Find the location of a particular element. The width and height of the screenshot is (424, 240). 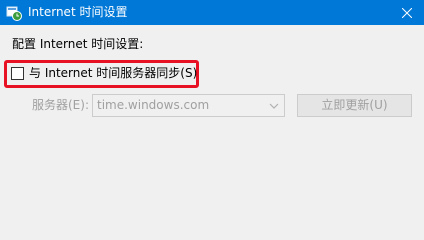

update-now-button: 立即更新(U) is located at coordinates (354, 105).